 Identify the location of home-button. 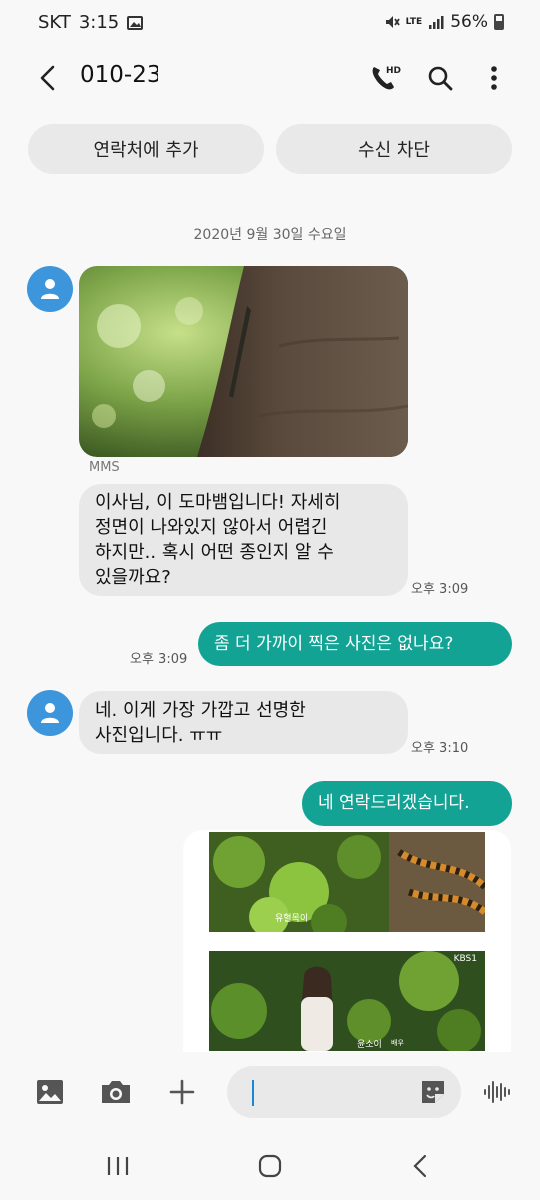
(270, 1166).